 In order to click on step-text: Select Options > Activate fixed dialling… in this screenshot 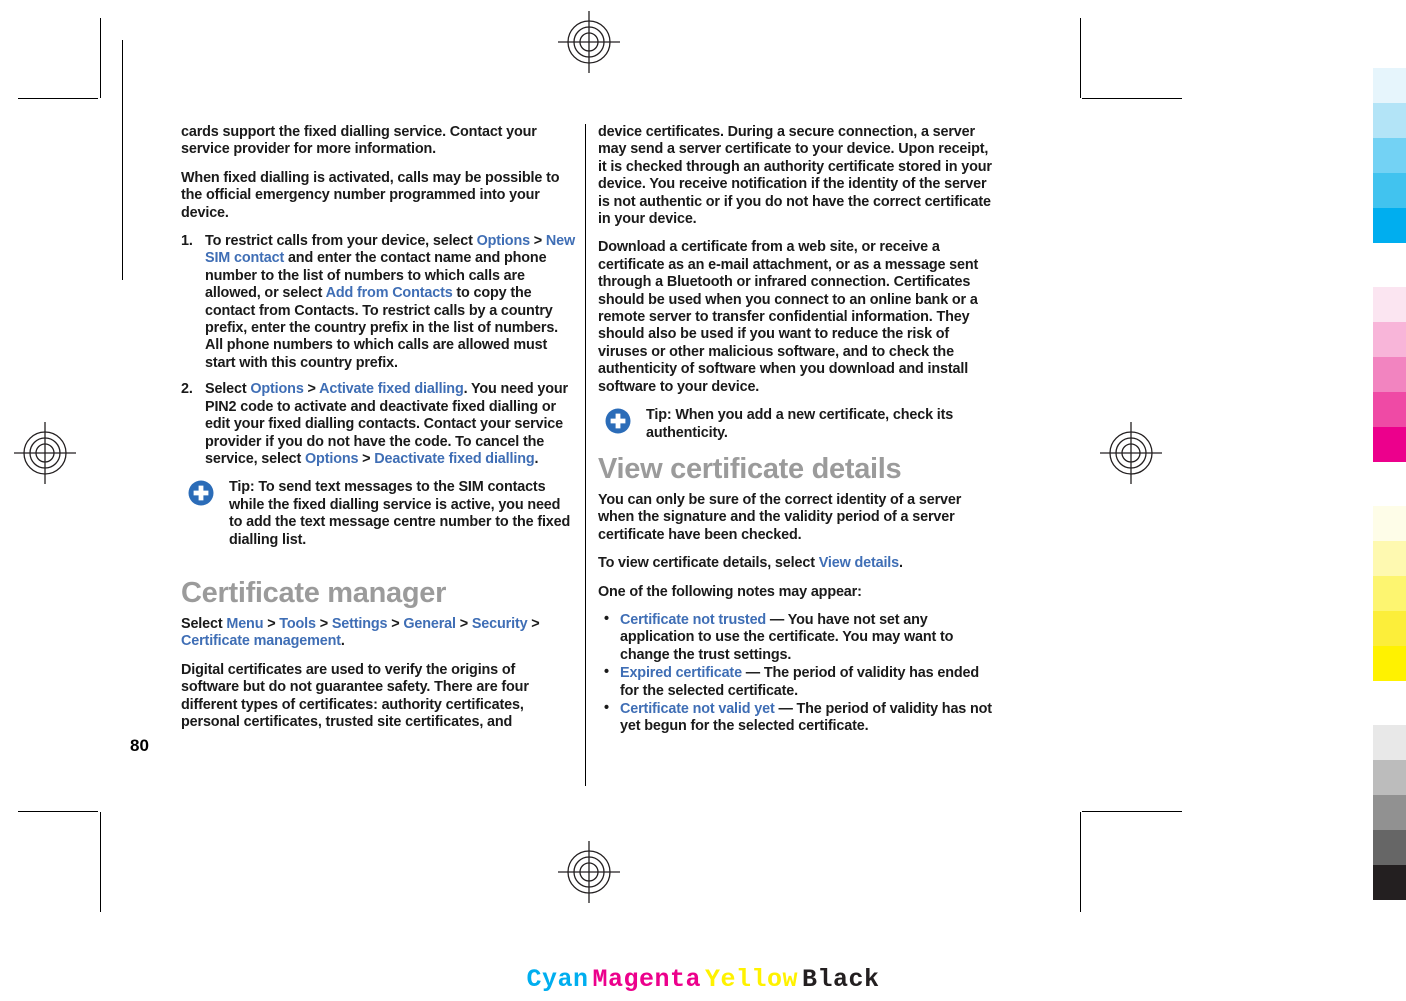, I will do `click(386, 424)`.